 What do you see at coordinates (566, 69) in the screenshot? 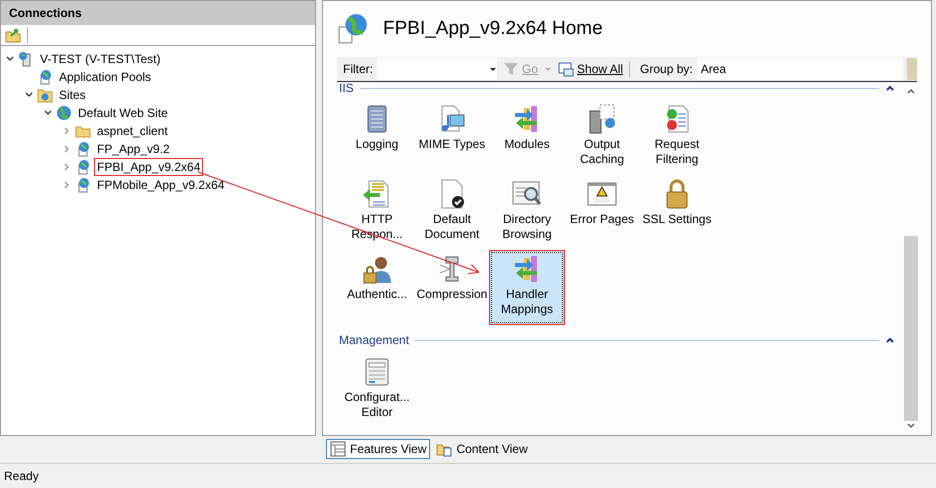
I see `window-icon` at bounding box center [566, 69].